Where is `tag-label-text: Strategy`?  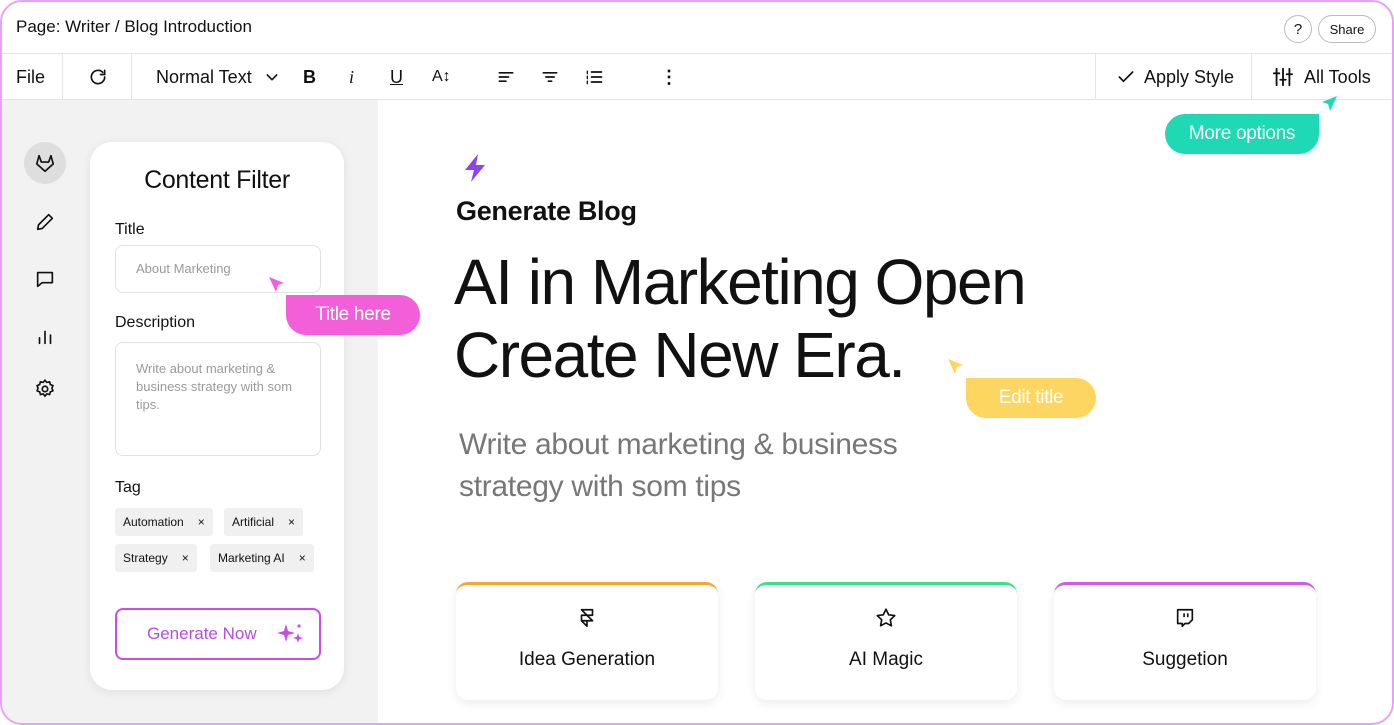 tag-label-text: Strategy is located at coordinates (145, 558).